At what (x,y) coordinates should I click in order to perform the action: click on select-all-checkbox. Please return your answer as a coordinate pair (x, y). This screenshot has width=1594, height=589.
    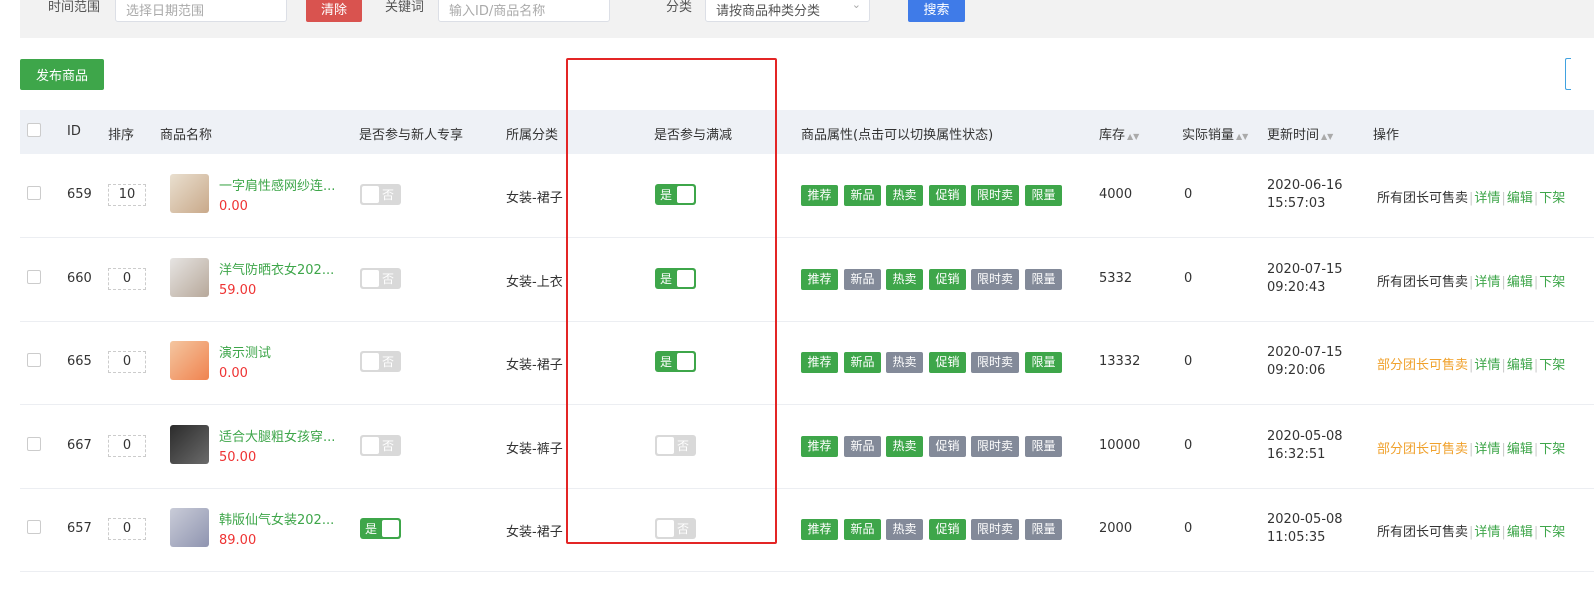
    Looking at the image, I should click on (34, 130).